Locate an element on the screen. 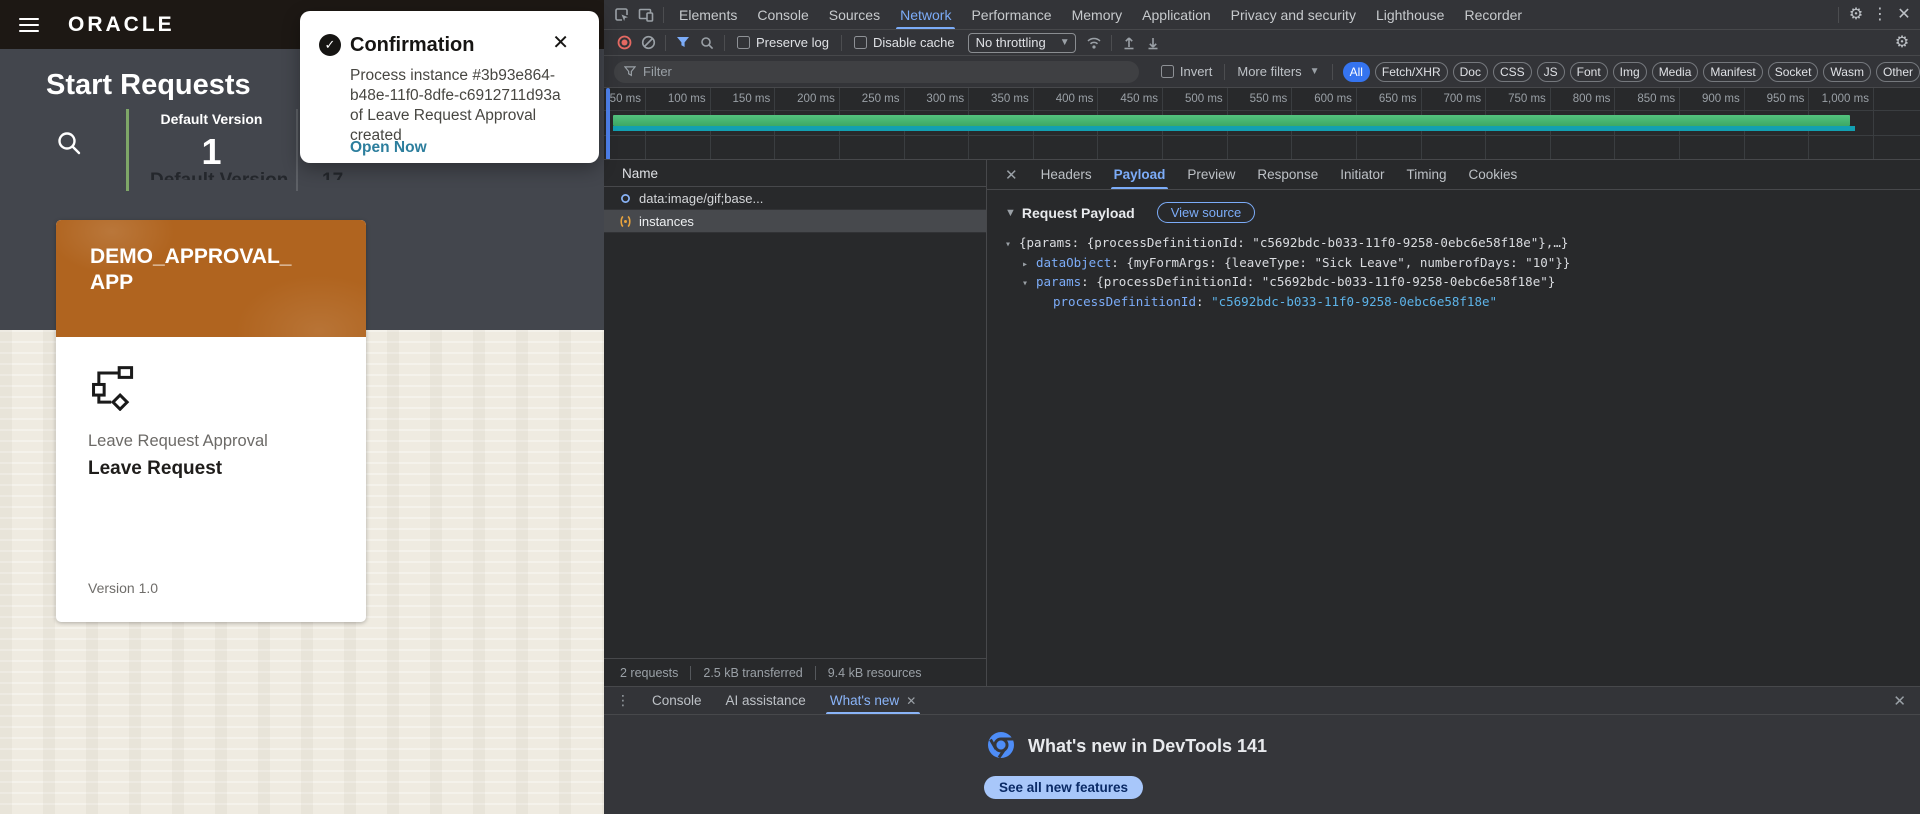 The height and width of the screenshot is (814, 1920). tab-application: Application is located at coordinates (1176, 14).